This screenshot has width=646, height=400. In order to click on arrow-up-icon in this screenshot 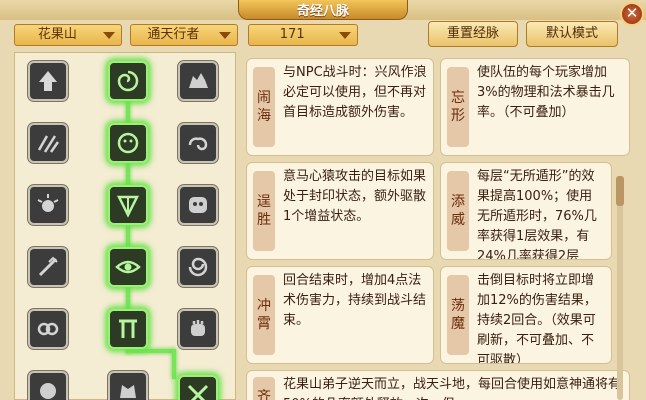, I will do `click(48, 81)`.